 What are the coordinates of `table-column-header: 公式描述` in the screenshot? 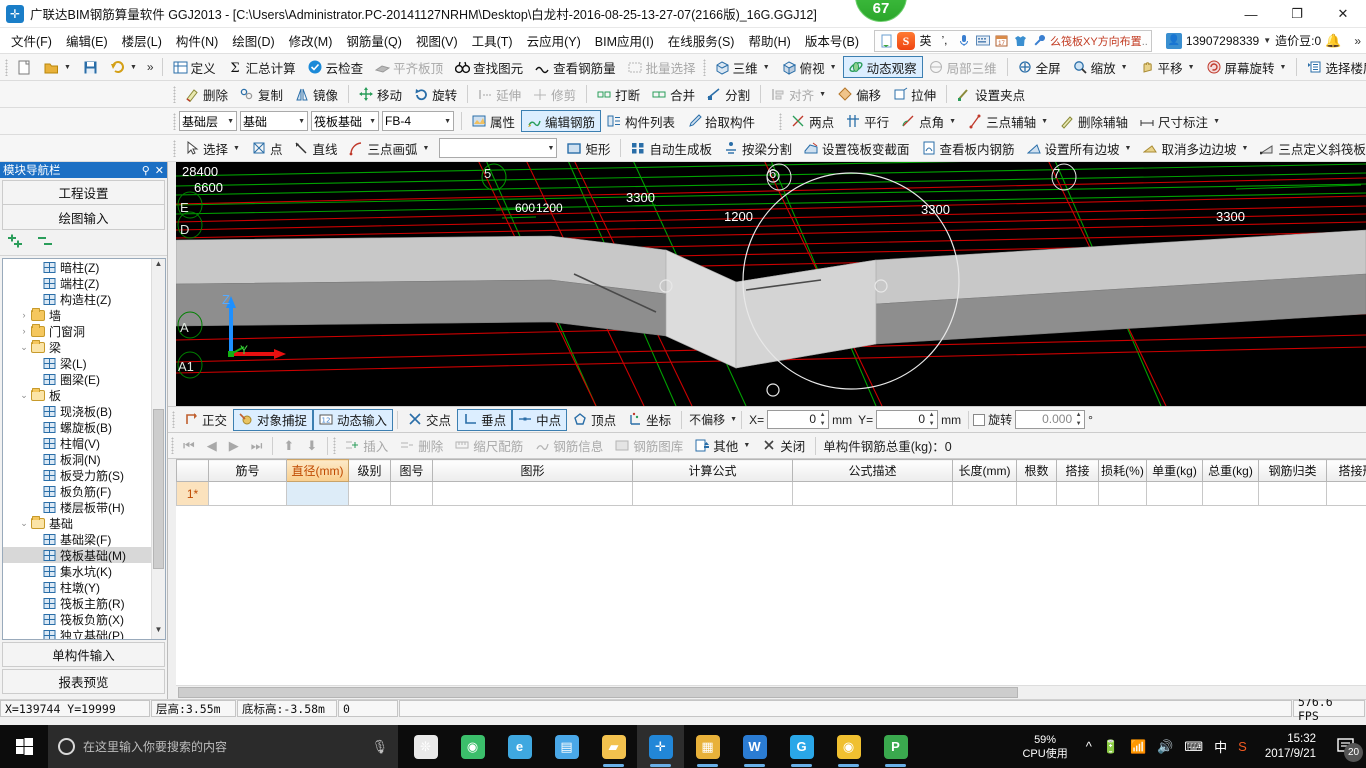 It's located at (872, 470).